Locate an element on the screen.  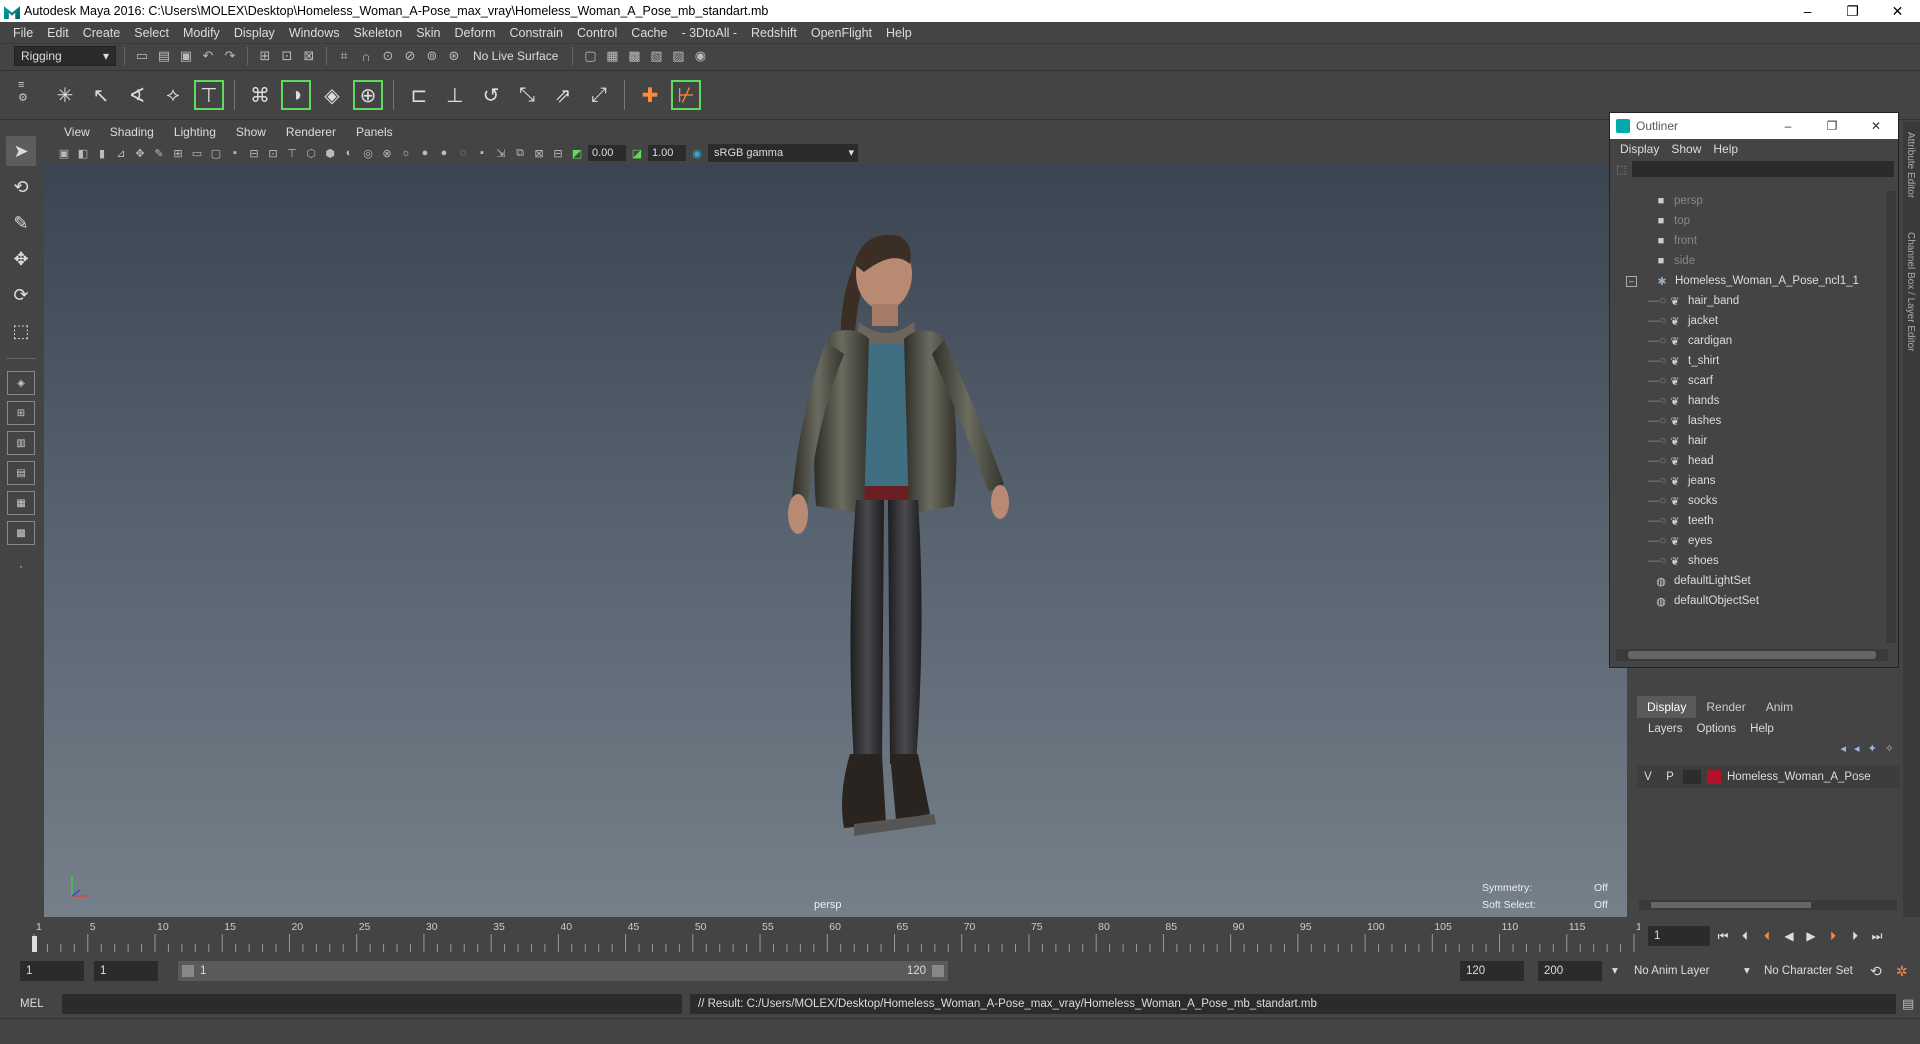
point-constraint-icon: ⊥ is located at coordinates (455, 95).